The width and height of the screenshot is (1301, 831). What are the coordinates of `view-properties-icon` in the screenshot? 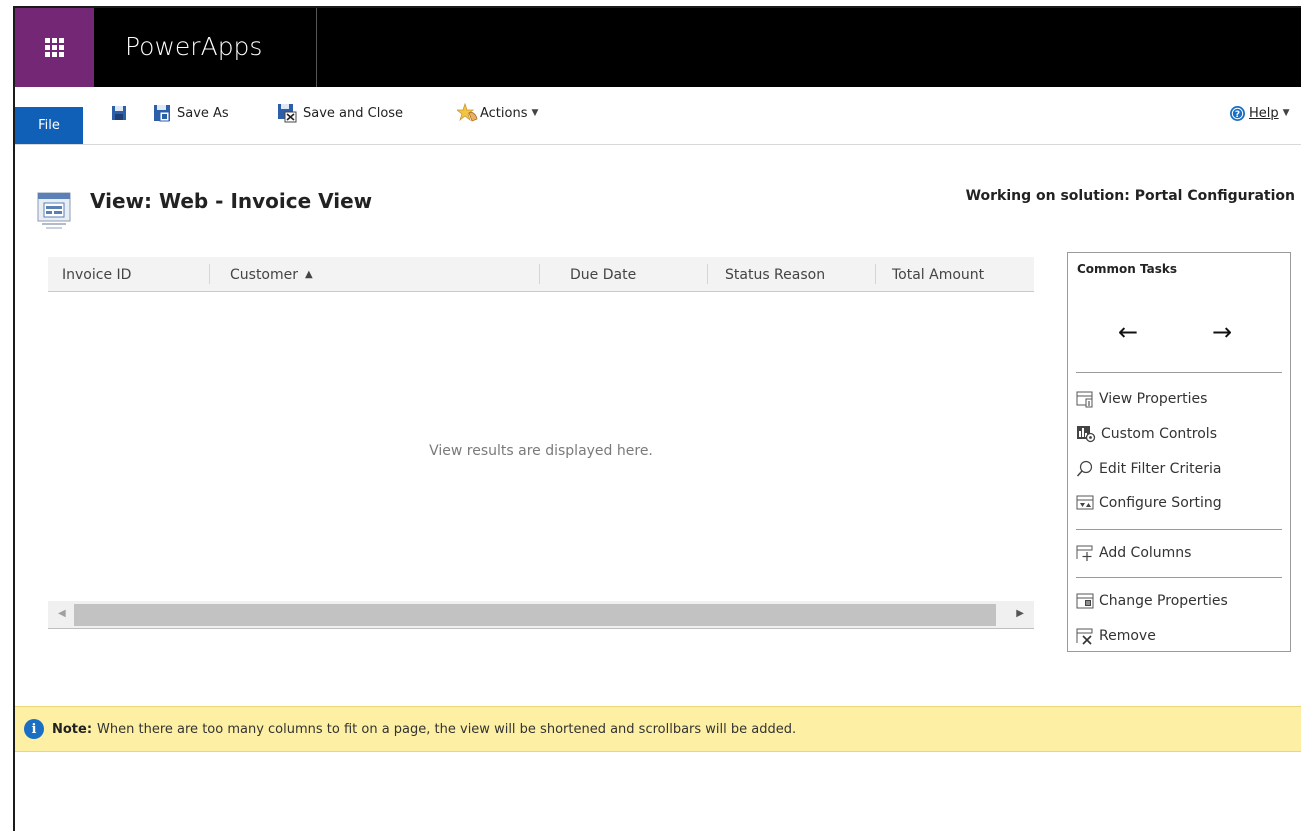 It's located at (1084, 399).